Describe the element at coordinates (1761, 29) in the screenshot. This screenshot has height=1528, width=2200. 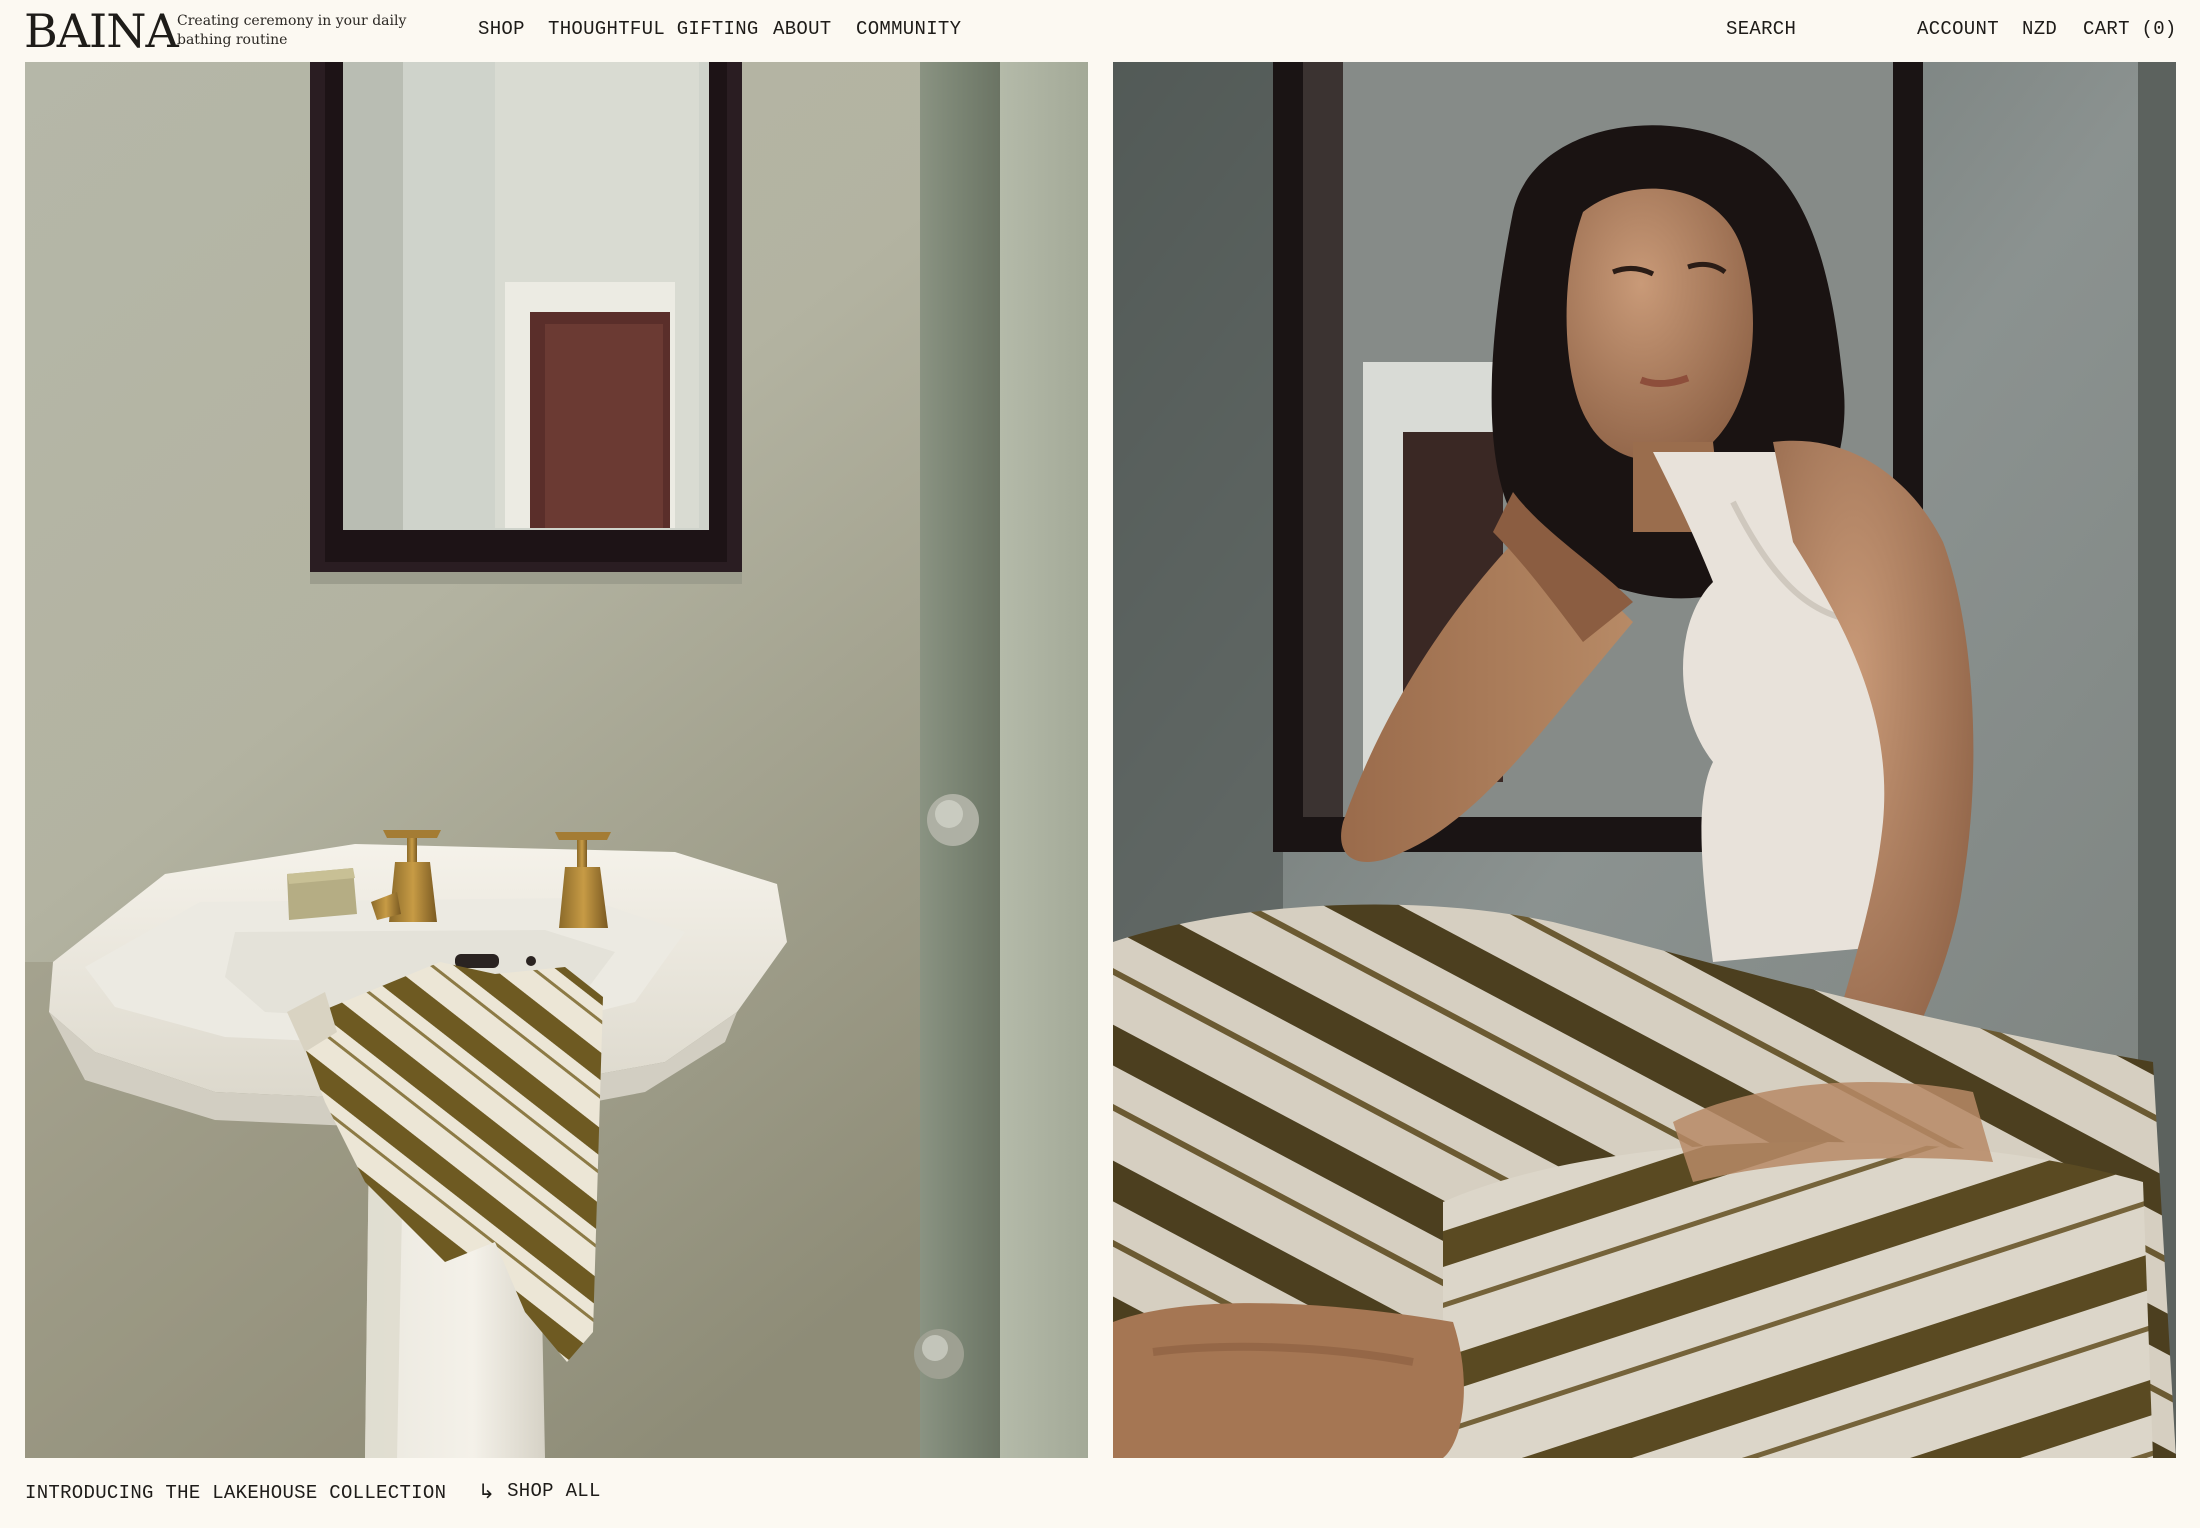
I see `search-link: SEARCH` at that location.